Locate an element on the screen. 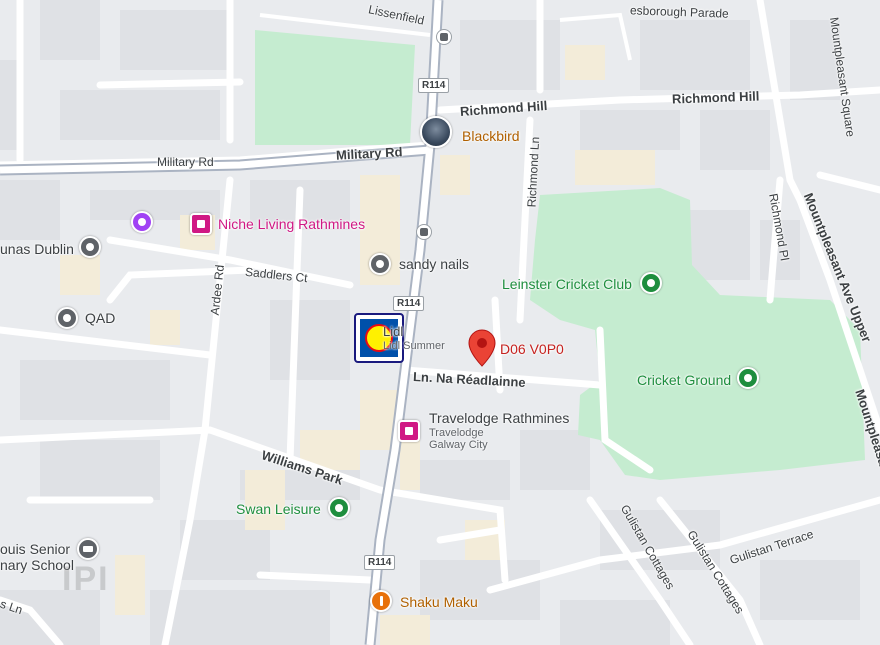 This screenshot has height=645, width=880. place-label-lidl: Lidl is located at coordinates (393, 331).